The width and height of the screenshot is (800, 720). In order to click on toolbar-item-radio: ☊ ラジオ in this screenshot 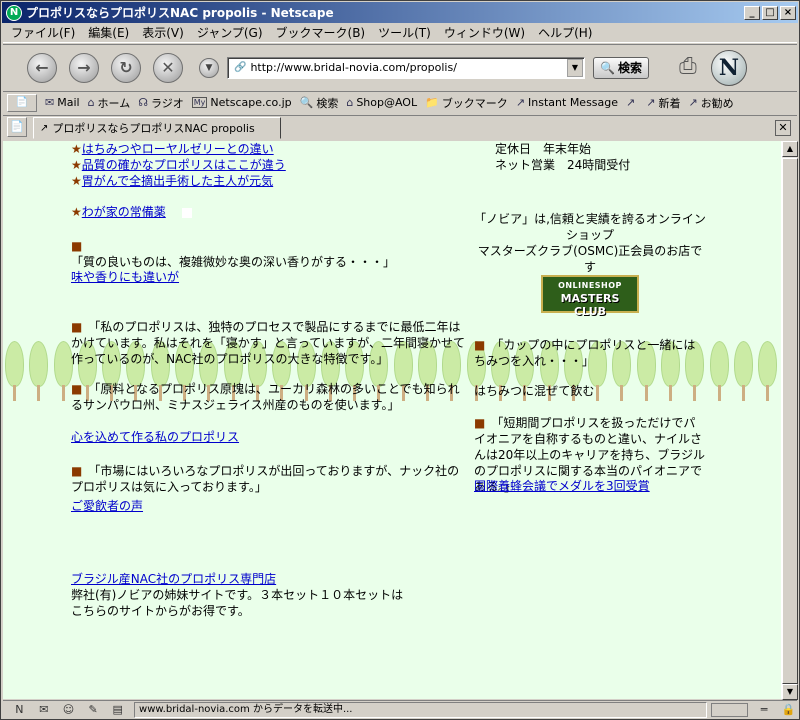, I will do `click(161, 103)`.